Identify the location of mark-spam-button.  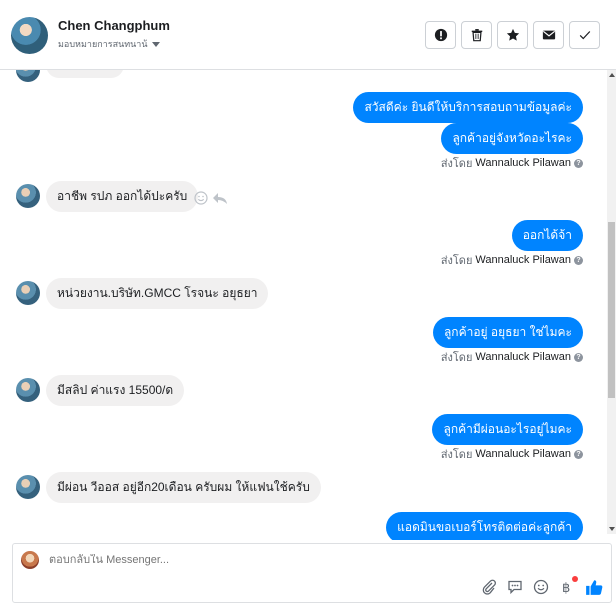
(440, 35).